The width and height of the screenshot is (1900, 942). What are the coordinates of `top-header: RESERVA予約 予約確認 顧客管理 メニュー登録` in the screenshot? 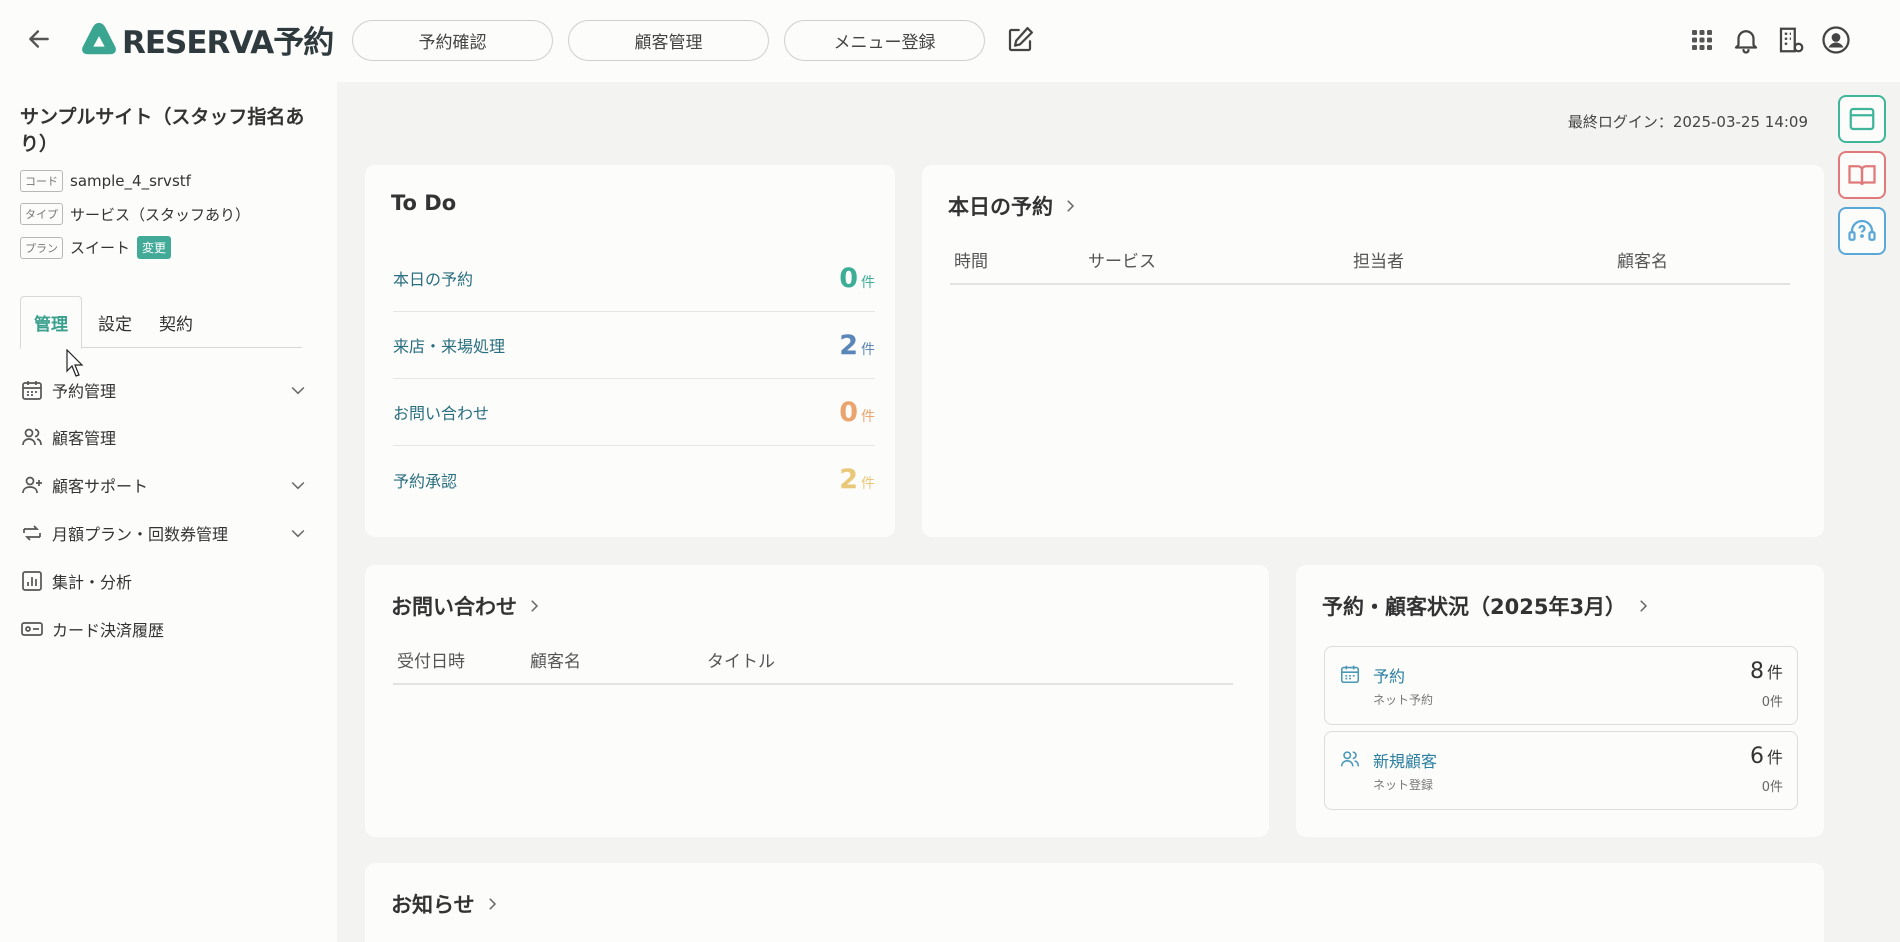 It's located at (950, 41).